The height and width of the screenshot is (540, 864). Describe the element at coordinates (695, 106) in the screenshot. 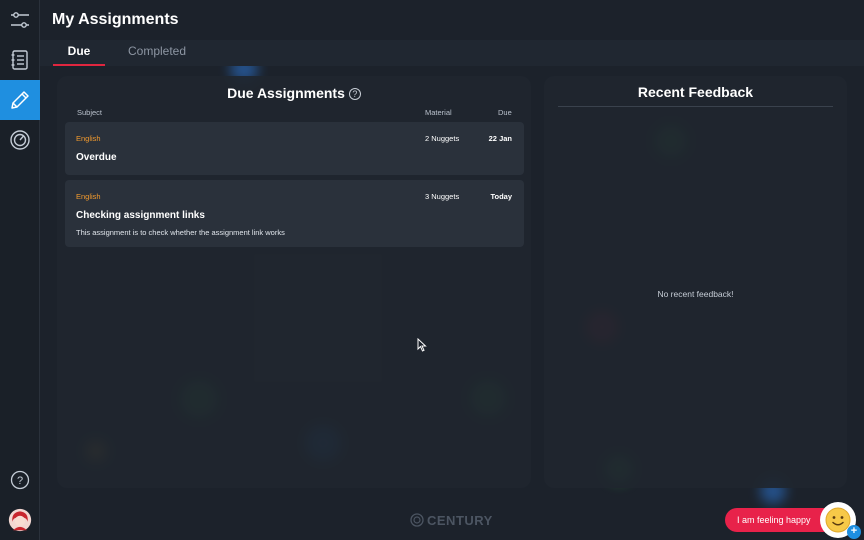

I see `divider` at that location.